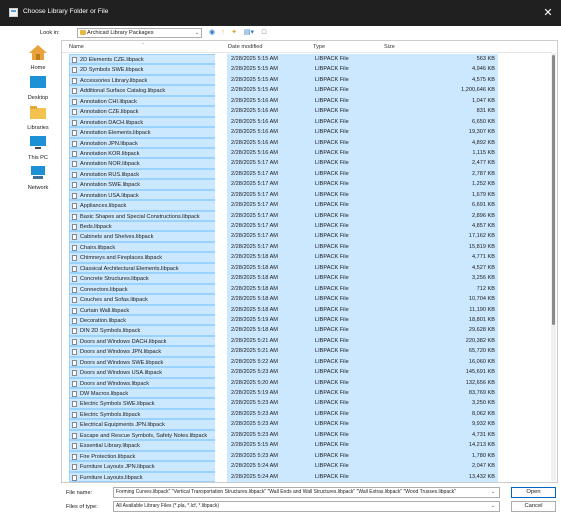 This screenshot has height=515, width=561. I want to click on new-folder-button: ✦, so click(234, 33).